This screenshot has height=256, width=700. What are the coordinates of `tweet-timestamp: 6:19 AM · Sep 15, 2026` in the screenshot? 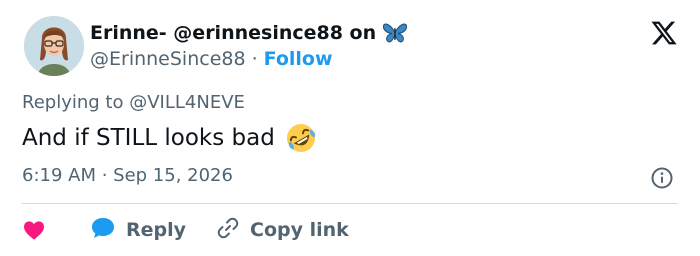 It's located at (127, 175).